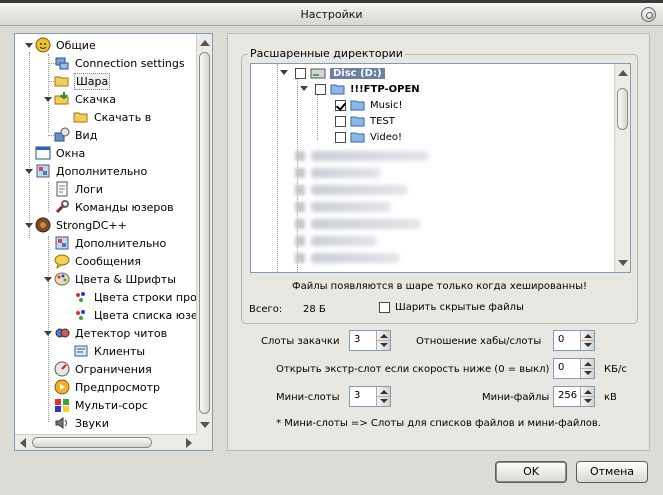 The image size is (663, 495). I want to click on tree-item-colors-fonts: Цвета & Шрифты, so click(115, 279).